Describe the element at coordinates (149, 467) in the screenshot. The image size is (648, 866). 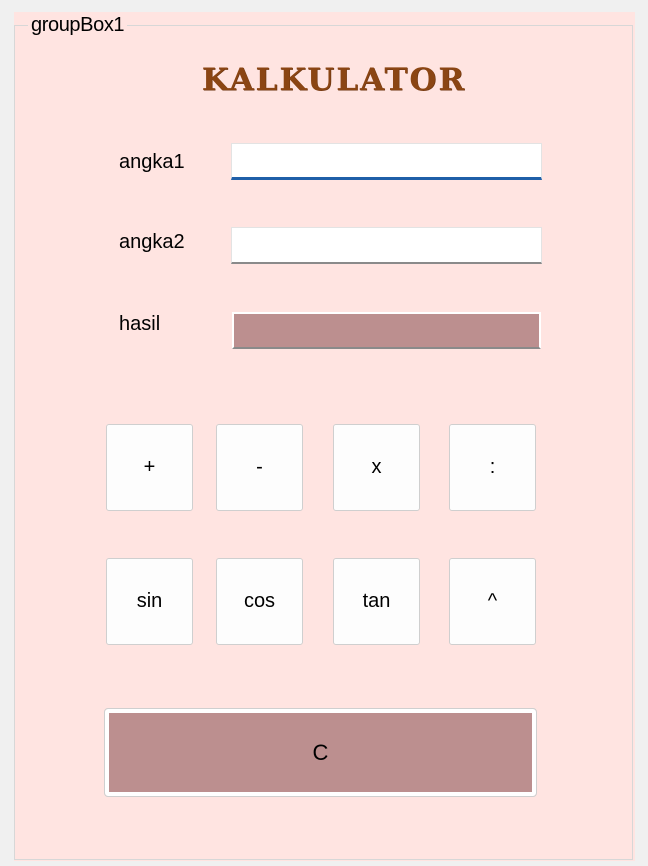
I see `add-button: +` at that location.